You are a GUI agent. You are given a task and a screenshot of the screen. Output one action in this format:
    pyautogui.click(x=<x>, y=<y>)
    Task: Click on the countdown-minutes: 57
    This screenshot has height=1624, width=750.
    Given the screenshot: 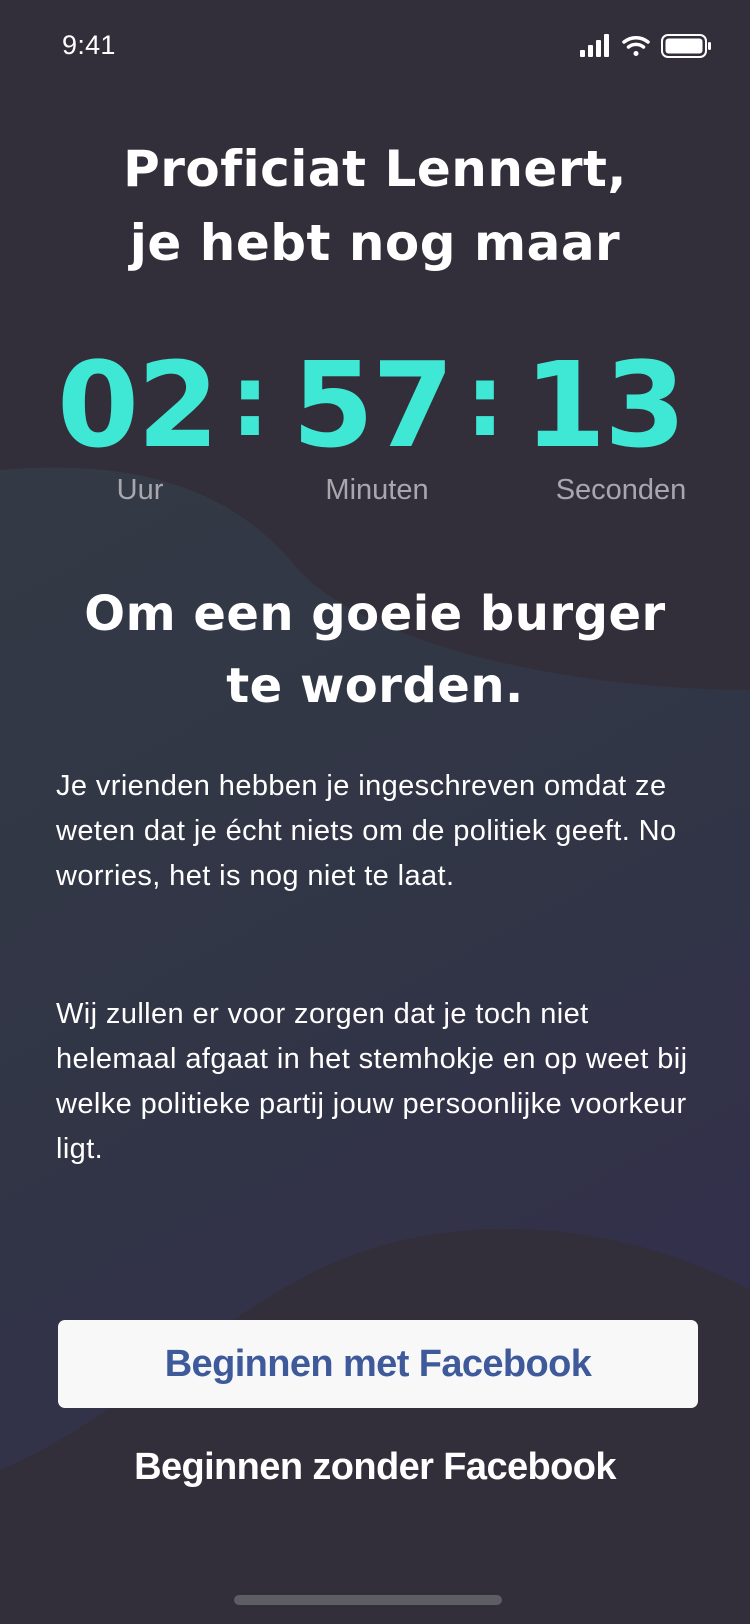 What is the action you would take?
    pyautogui.click(x=373, y=405)
    